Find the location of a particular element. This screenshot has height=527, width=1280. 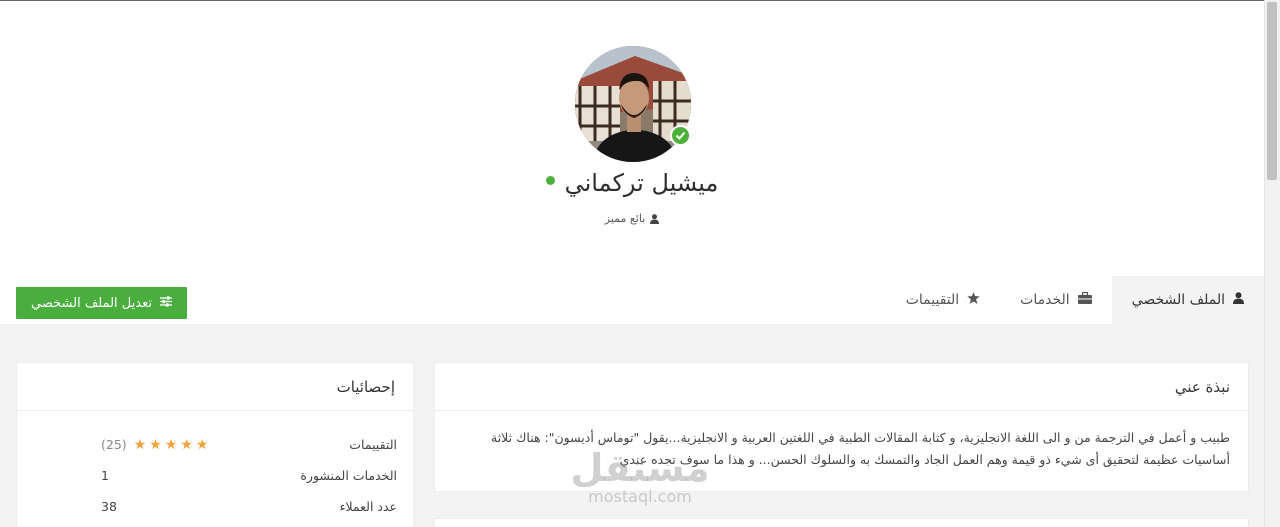

stat-value: 1 is located at coordinates (105, 475).